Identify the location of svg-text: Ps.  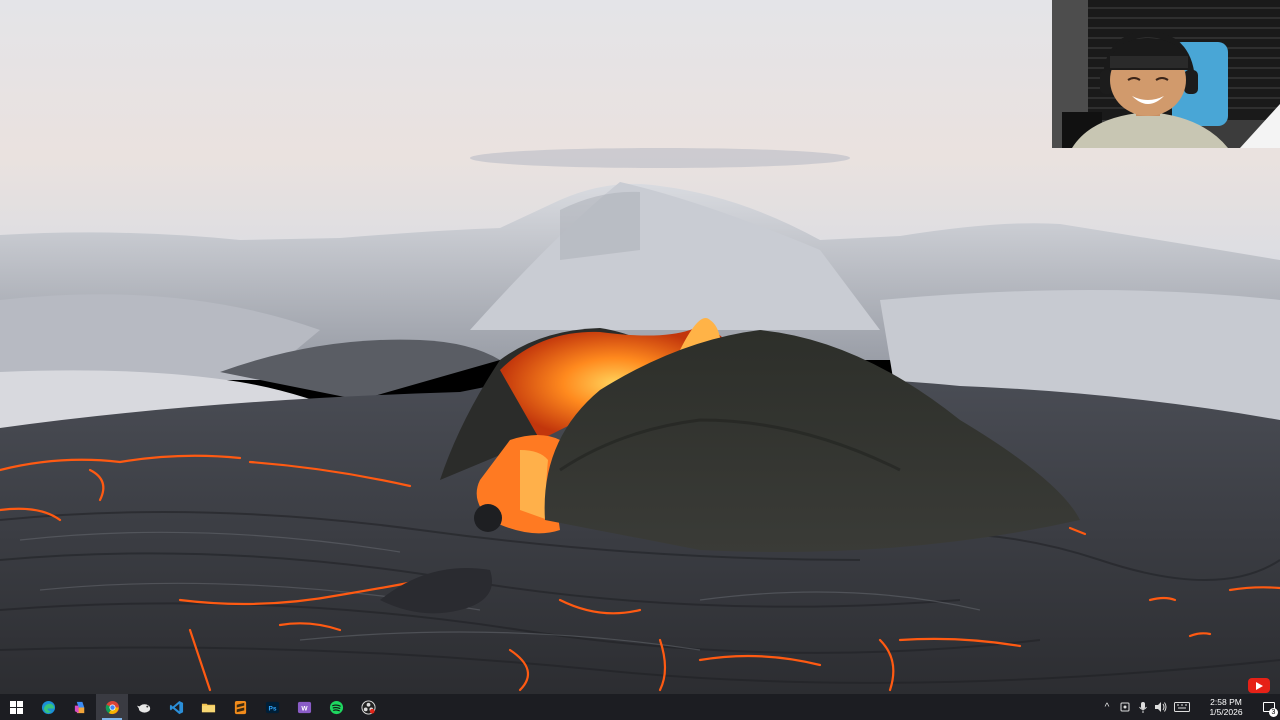
(272, 708).